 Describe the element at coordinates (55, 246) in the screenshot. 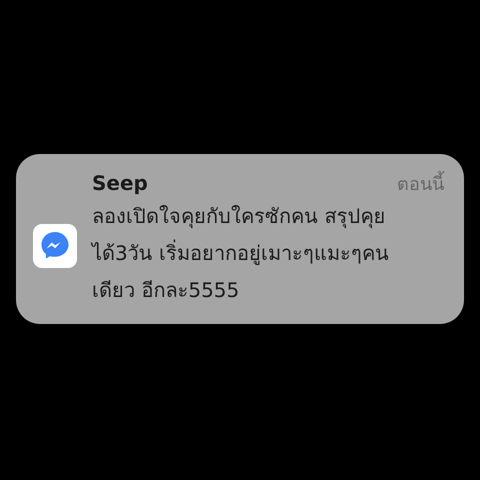

I see `messenger-app-icon` at that location.